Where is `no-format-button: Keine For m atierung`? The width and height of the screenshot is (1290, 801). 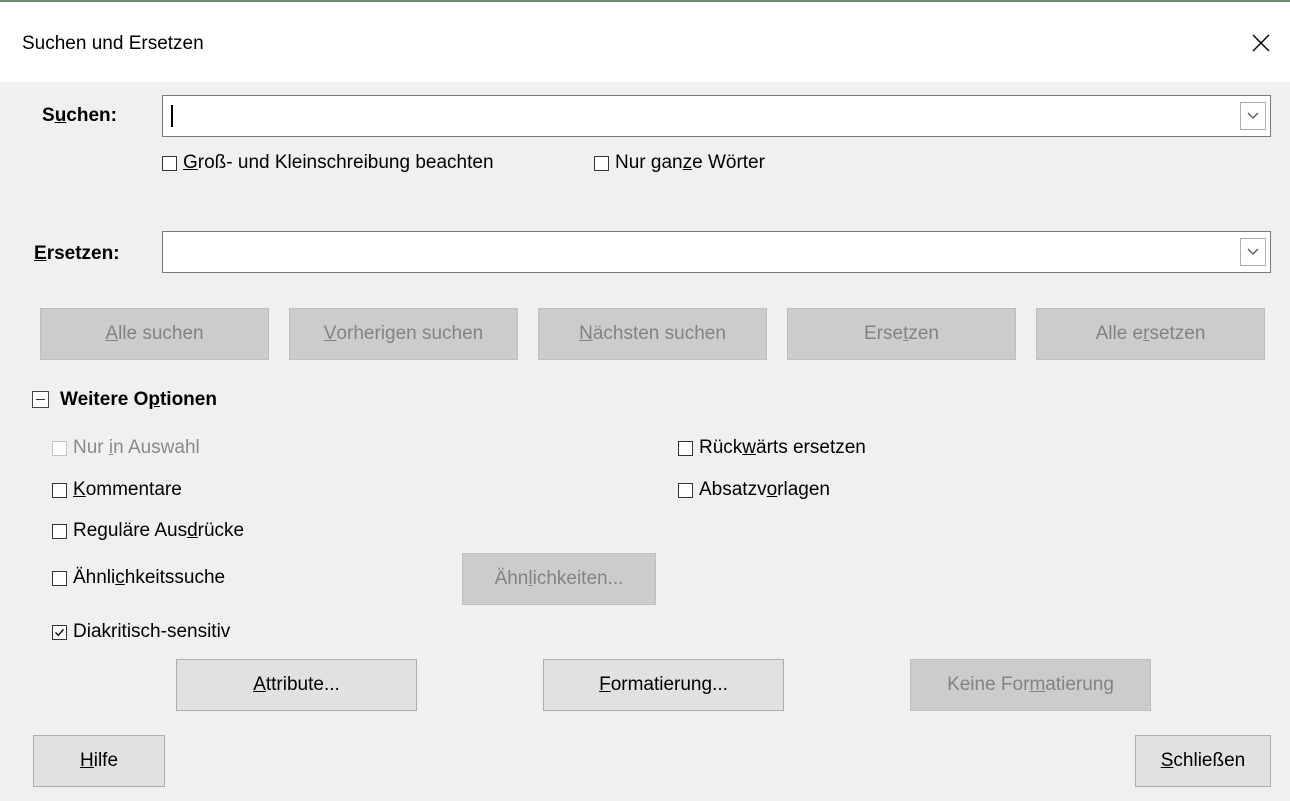 no-format-button: Keine For m atierung is located at coordinates (1030, 685).